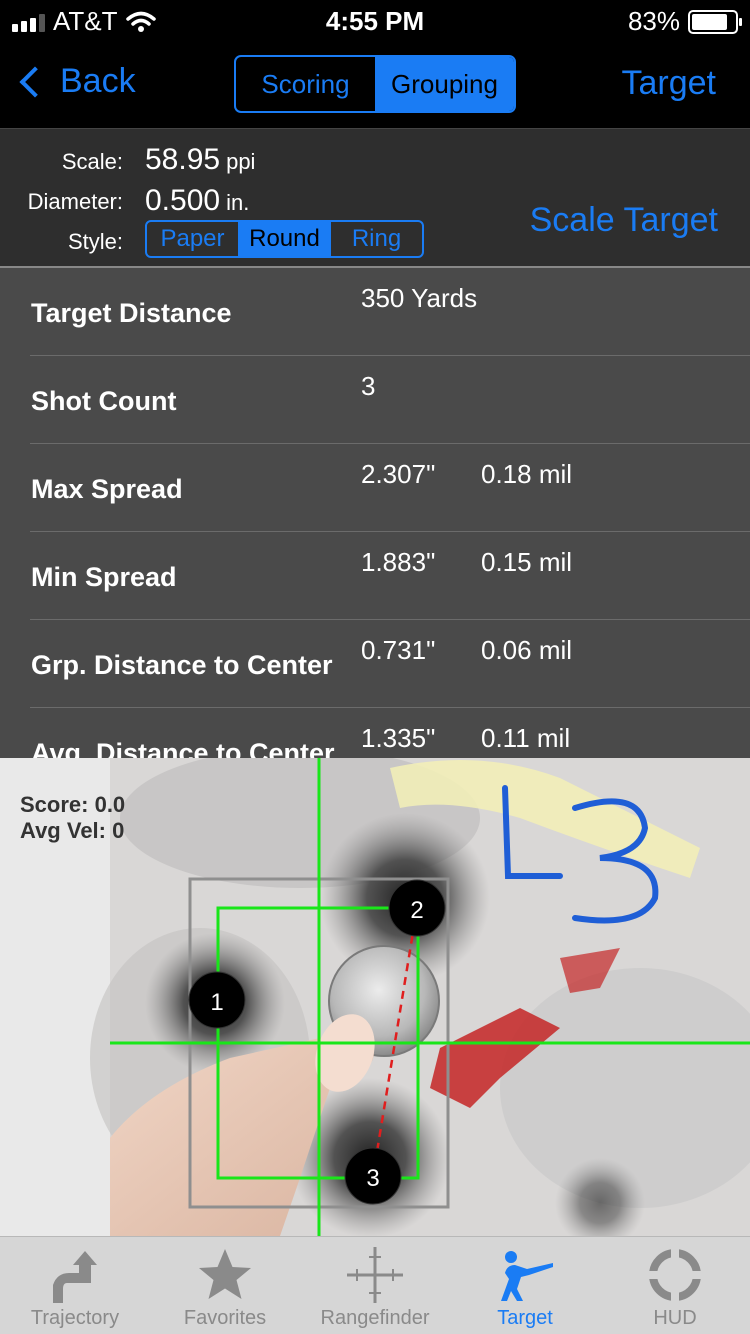 This screenshot has height=1334, width=750. I want to click on scale-target-button: Scale Target, so click(624, 220).